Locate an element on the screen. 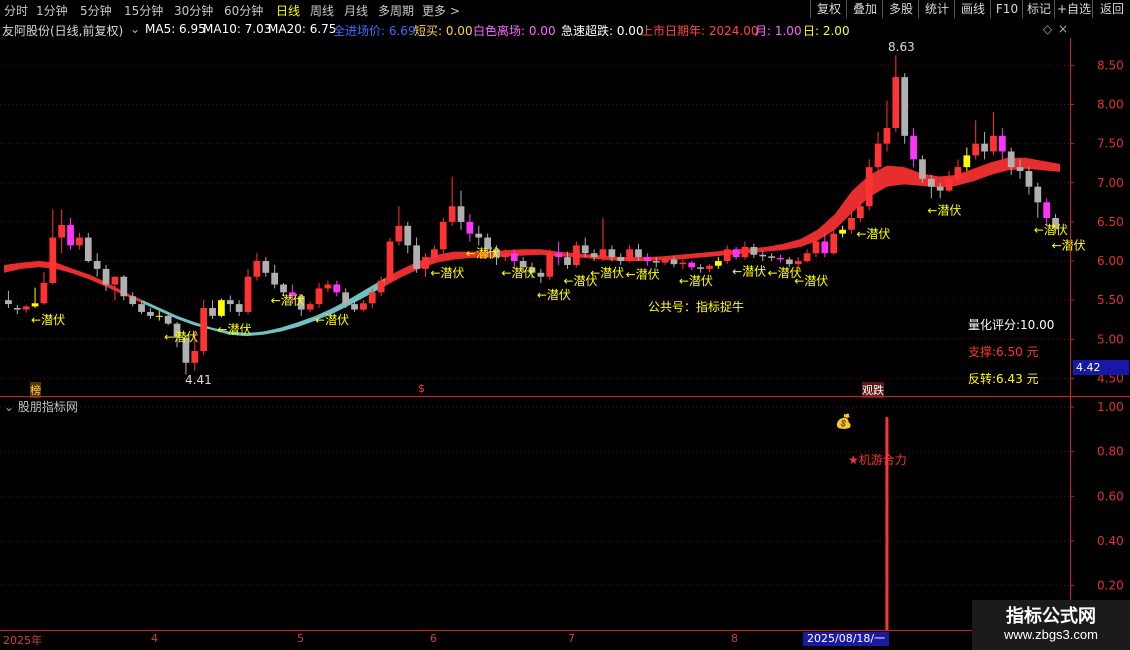 The height and width of the screenshot is (650, 1130). close-icon: × is located at coordinates (1063, 29).